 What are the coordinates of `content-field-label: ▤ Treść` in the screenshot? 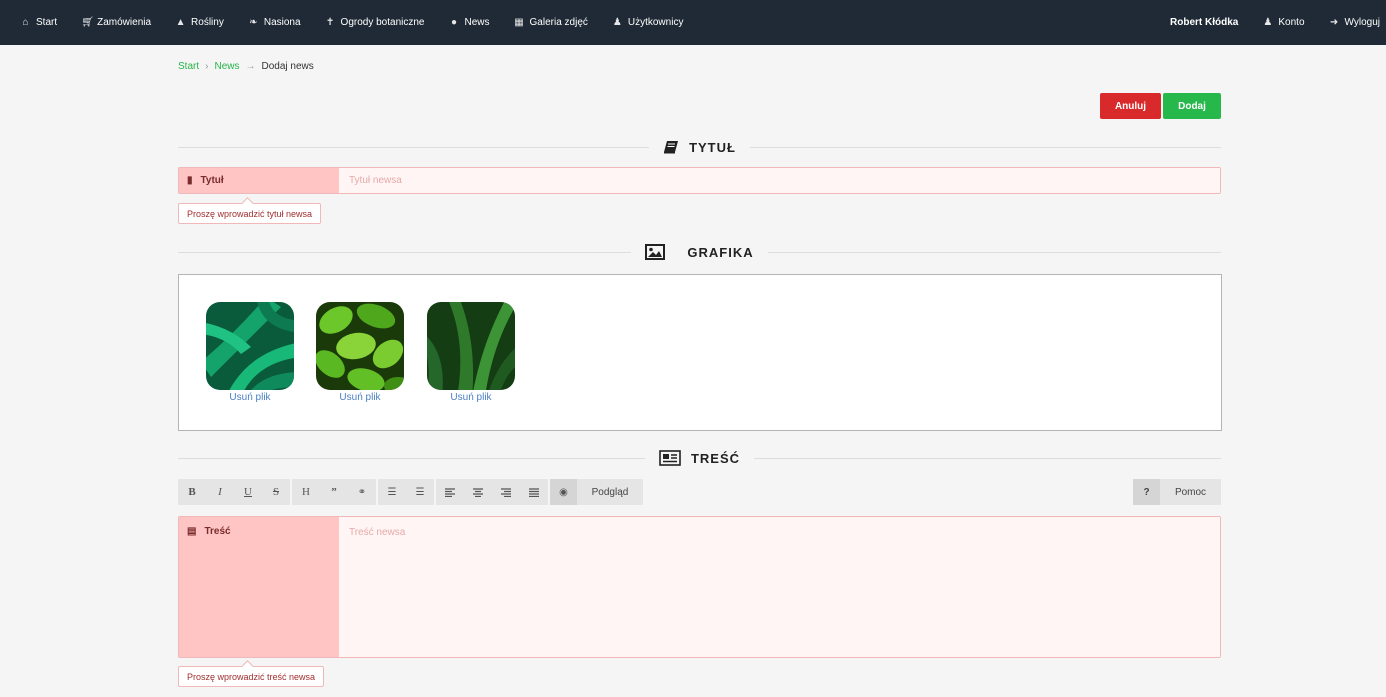 It's located at (259, 587).